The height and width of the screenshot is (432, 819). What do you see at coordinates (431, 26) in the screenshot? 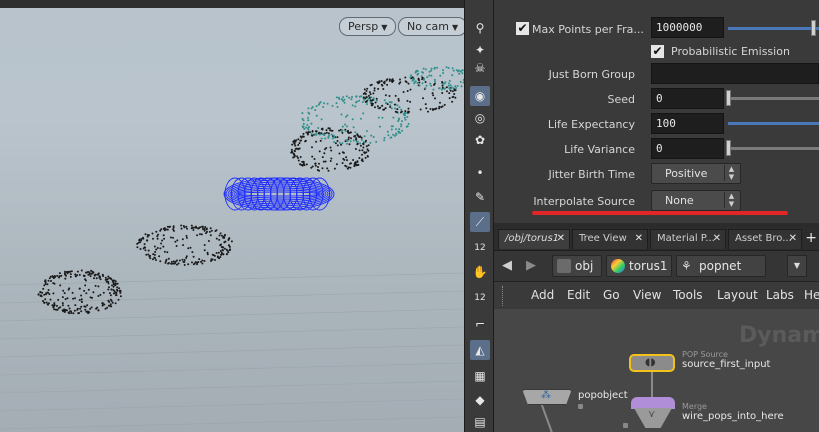
I see `camera-menu-button: No cam ▼` at bounding box center [431, 26].